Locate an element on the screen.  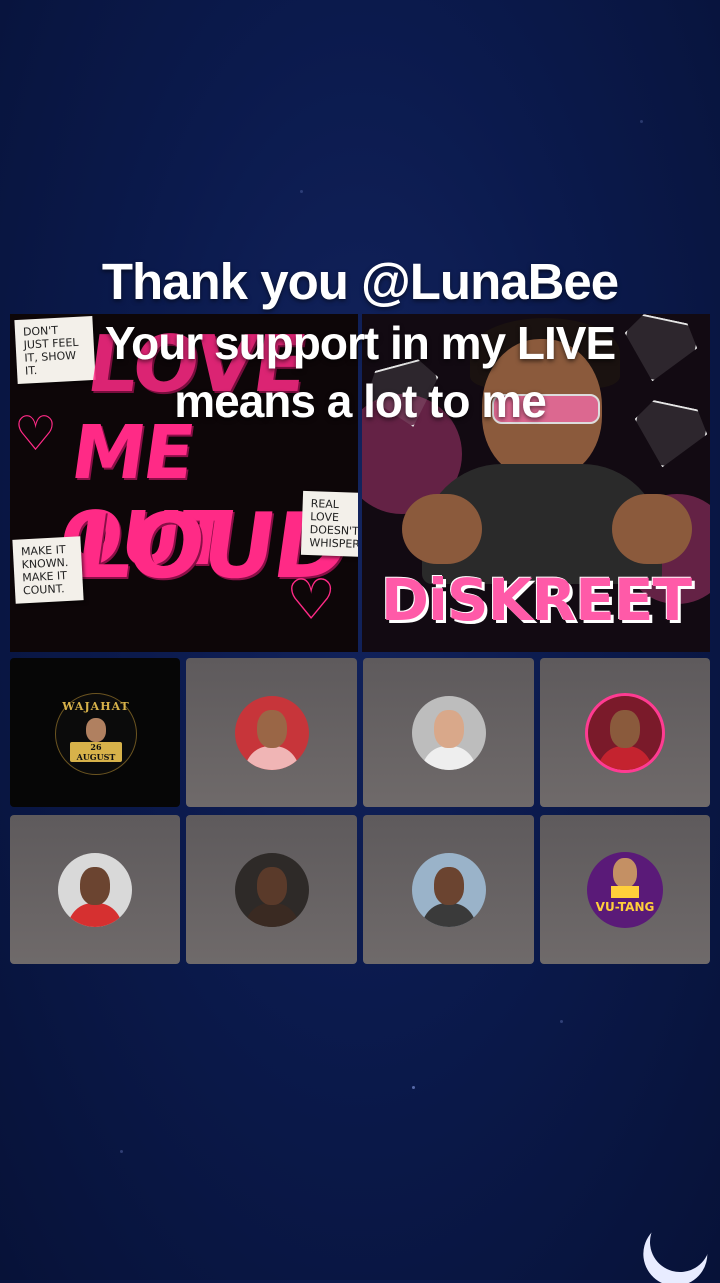
note-mid: REAL LOVE DOESN'T WHISPER. is located at coordinates (329, 524).